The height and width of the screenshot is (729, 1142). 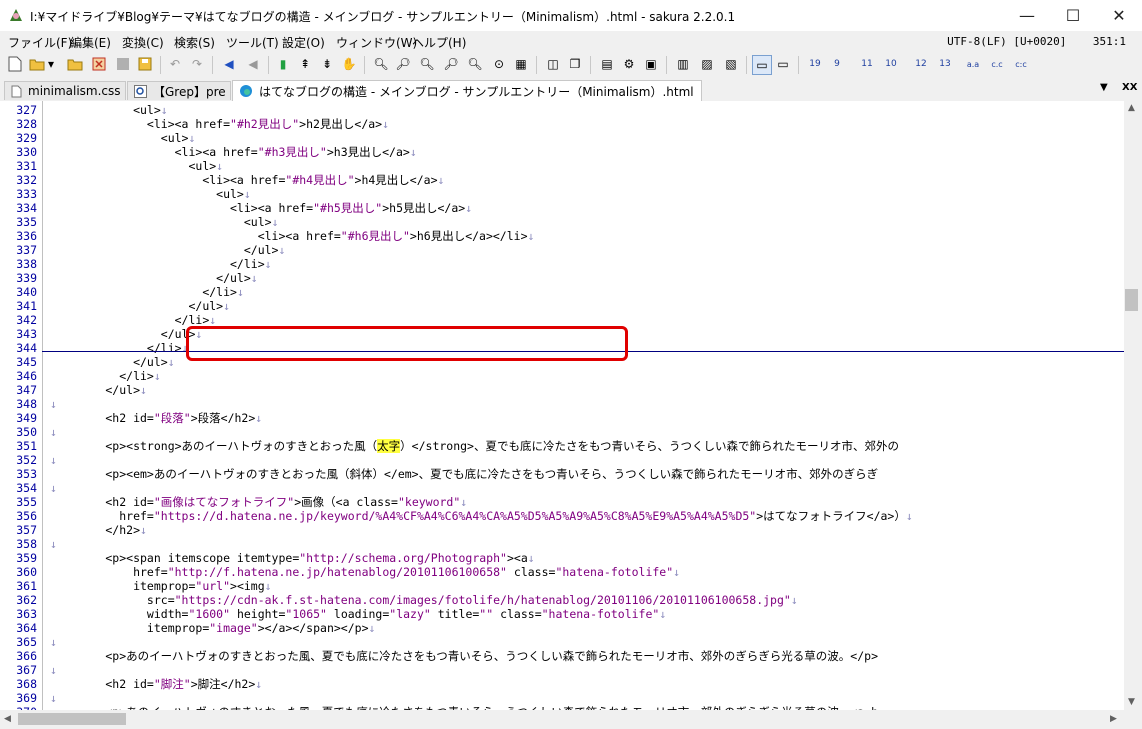 I want to click on sakura-app-icon, so click(x=16, y=15).